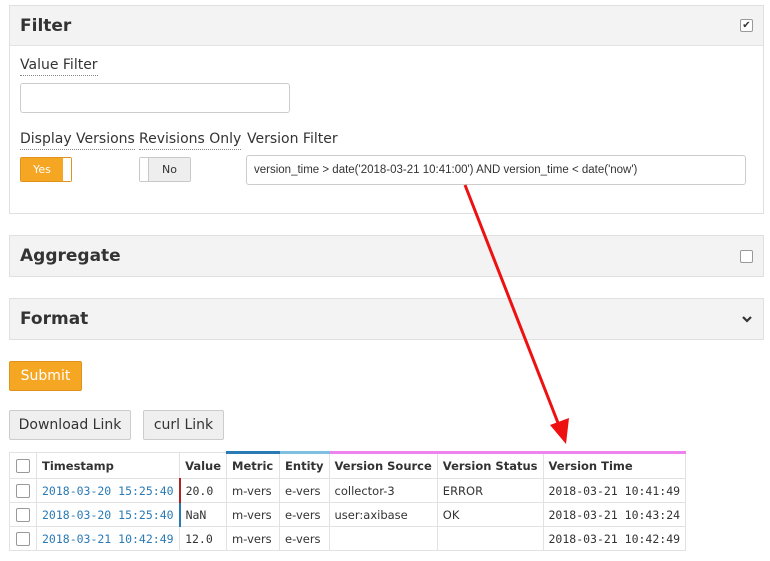 The image size is (770, 561). What do you see at coordinates (490, 514) in the screenshot?
I see `cell-version-status: OK` at bounding box center [490, 514].